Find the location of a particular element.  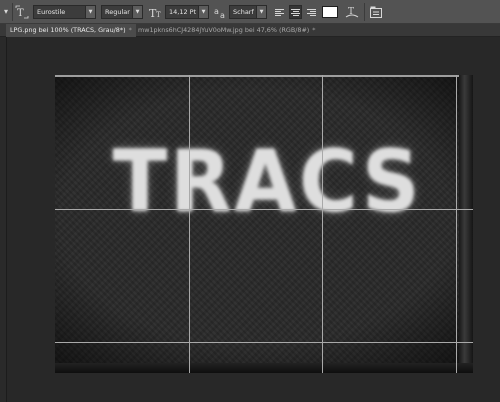

font-size-icon: T T is located at coordinates (156, 12).